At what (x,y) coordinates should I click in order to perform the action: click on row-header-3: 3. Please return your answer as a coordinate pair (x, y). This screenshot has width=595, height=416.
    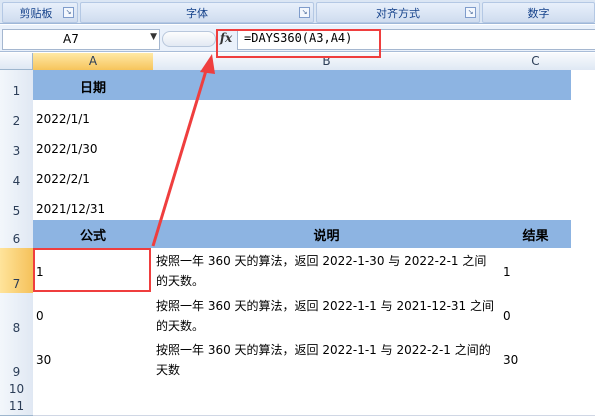
    Looking at the image, I should click on (17, 145).